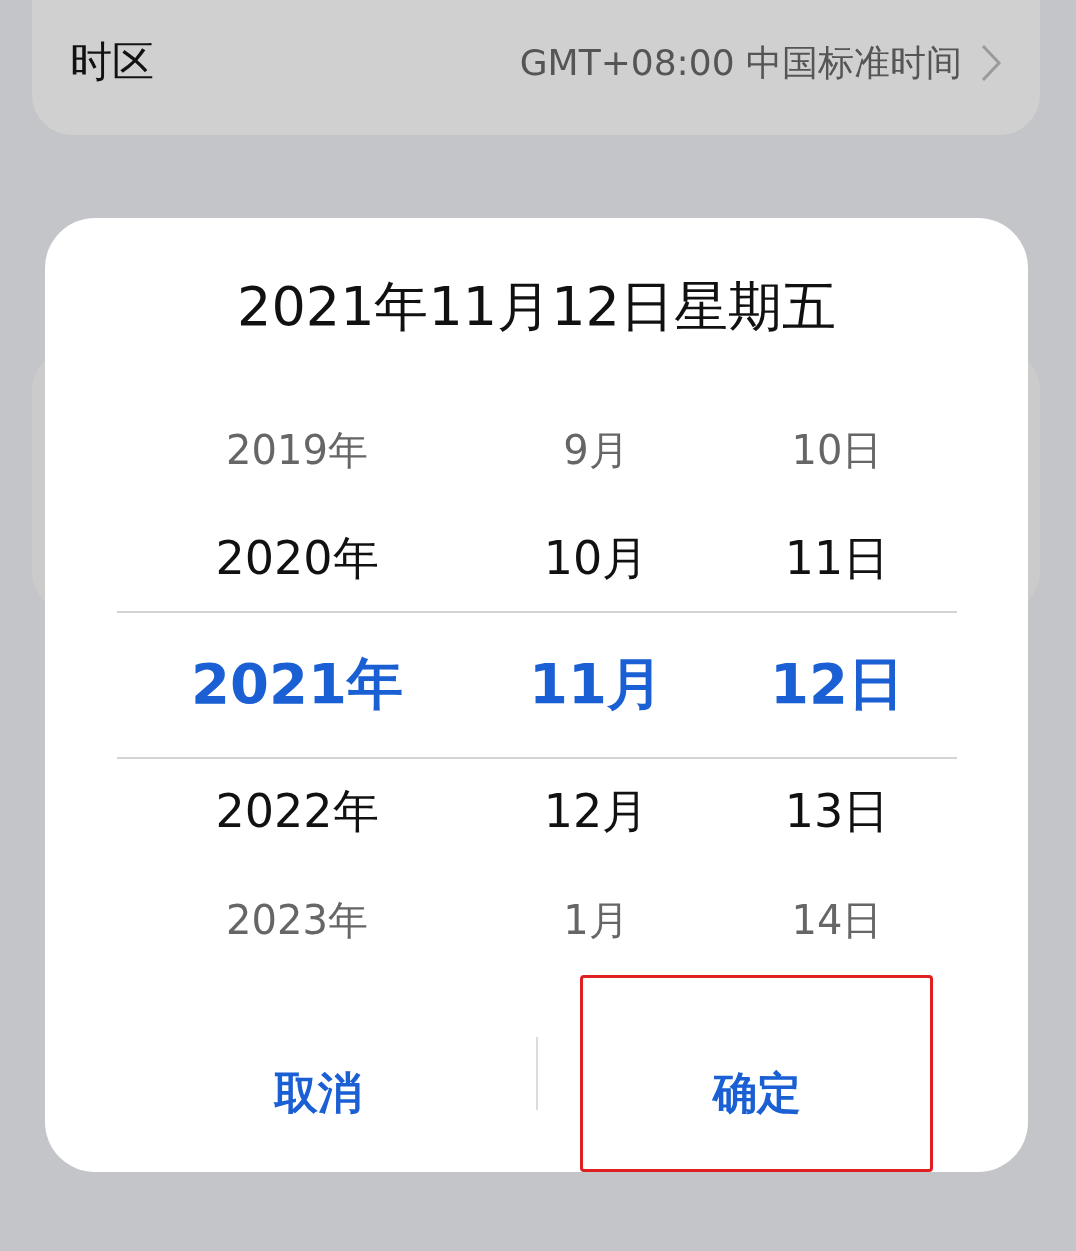 This screenshot has height=1251, width=1076. I want to click on confirm-button: 确定, so click(756, 1073).